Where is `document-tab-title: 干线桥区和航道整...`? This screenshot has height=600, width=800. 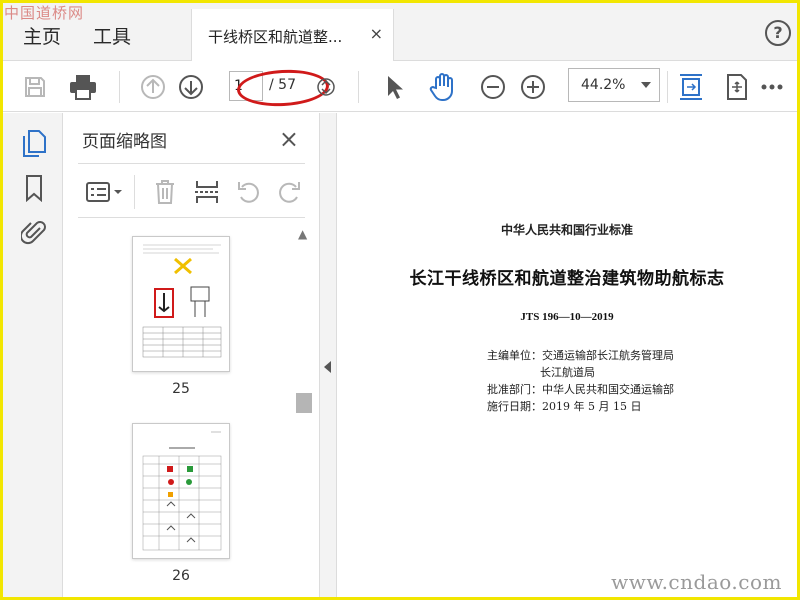 document-tab-title: 干线桥区和航道整... is located at coordinates (275, 37).